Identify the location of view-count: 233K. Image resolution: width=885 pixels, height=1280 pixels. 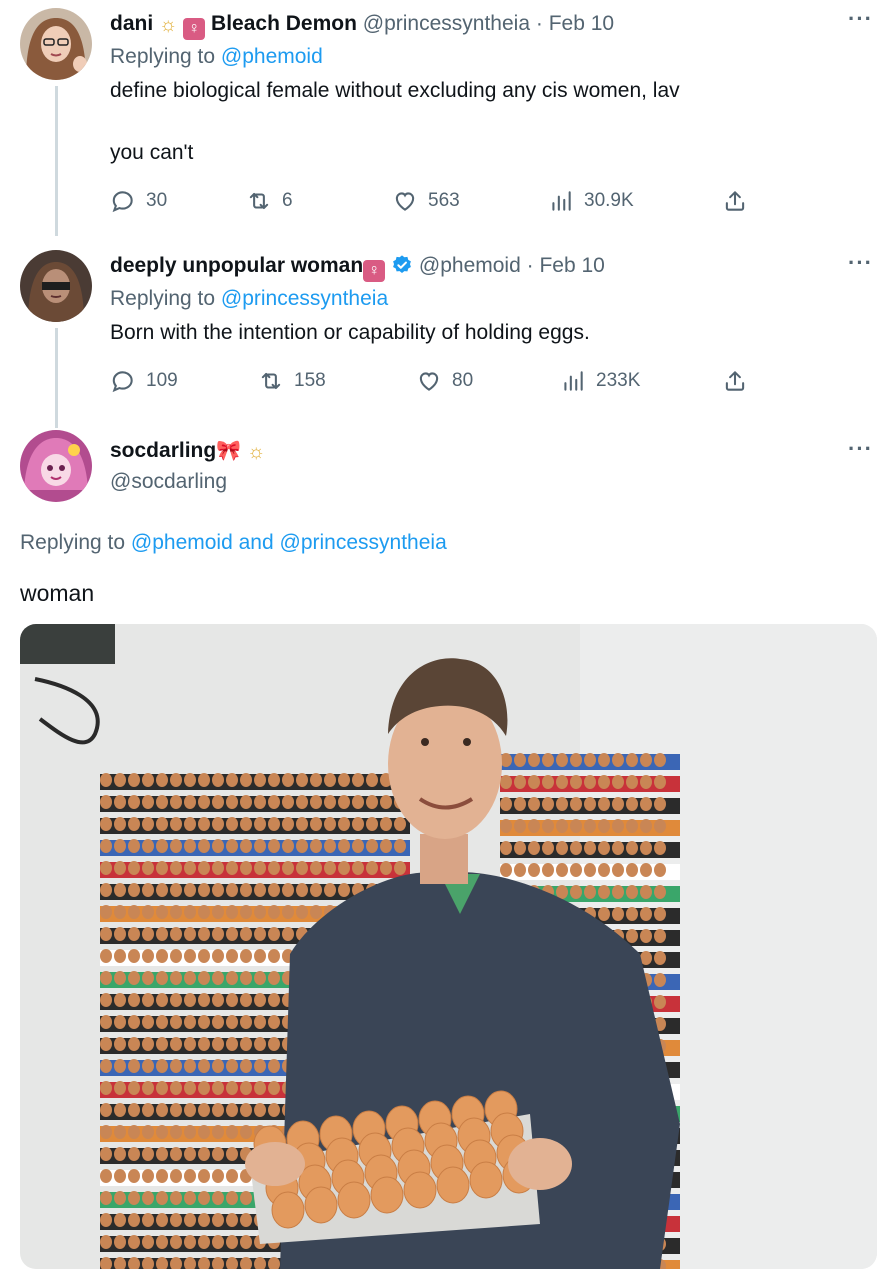
(618, 380).